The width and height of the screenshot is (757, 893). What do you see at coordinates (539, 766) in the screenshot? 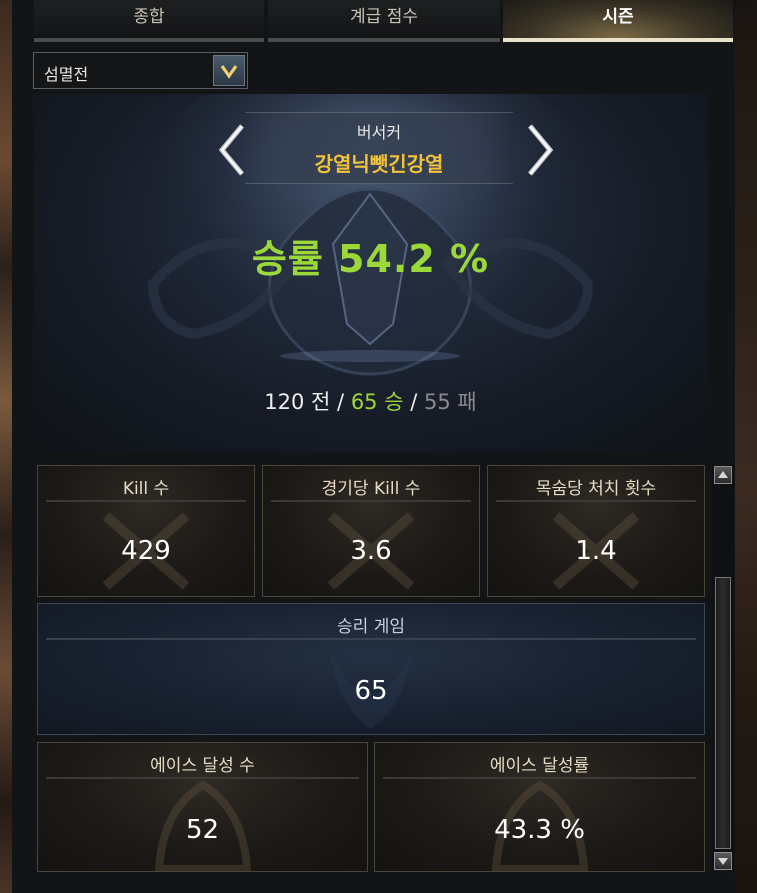
I see `stat-label: 에이스 달성률` at bounding box center [539, 766].